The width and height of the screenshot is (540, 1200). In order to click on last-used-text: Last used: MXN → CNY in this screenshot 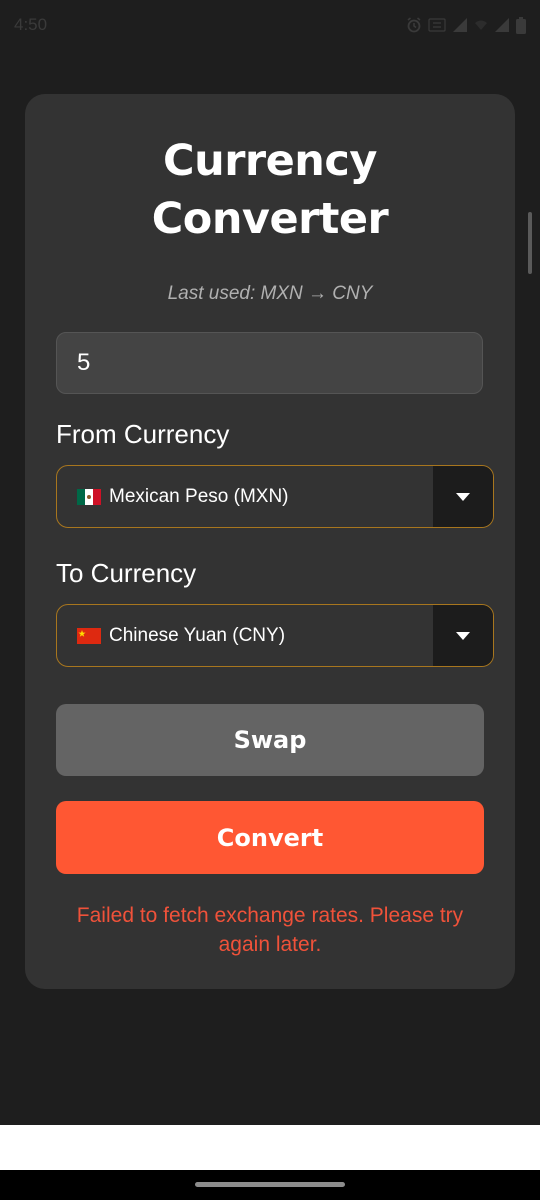, I will do `click(270, 293)`.